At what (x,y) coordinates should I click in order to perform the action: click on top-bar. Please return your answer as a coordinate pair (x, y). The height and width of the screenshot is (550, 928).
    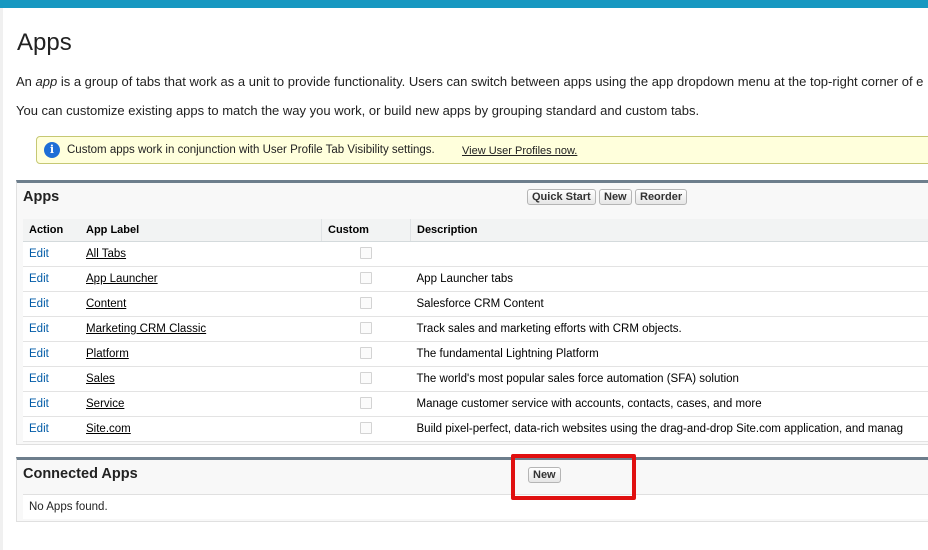
    Looking at the image, I should click on (464, 4).